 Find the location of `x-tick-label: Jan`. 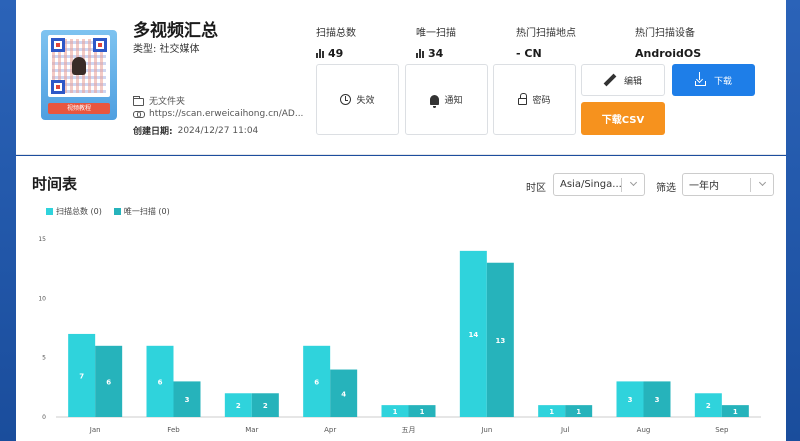

x-tick-label: Jan is located at coordinates (95, 430).